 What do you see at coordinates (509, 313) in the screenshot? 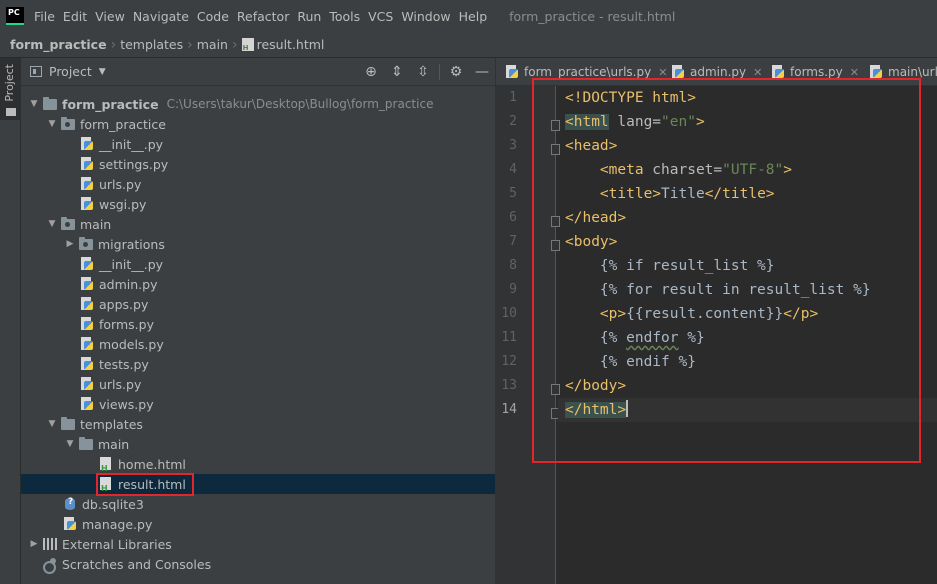
I see `line-number: 10` at bounding box center [509, 313].